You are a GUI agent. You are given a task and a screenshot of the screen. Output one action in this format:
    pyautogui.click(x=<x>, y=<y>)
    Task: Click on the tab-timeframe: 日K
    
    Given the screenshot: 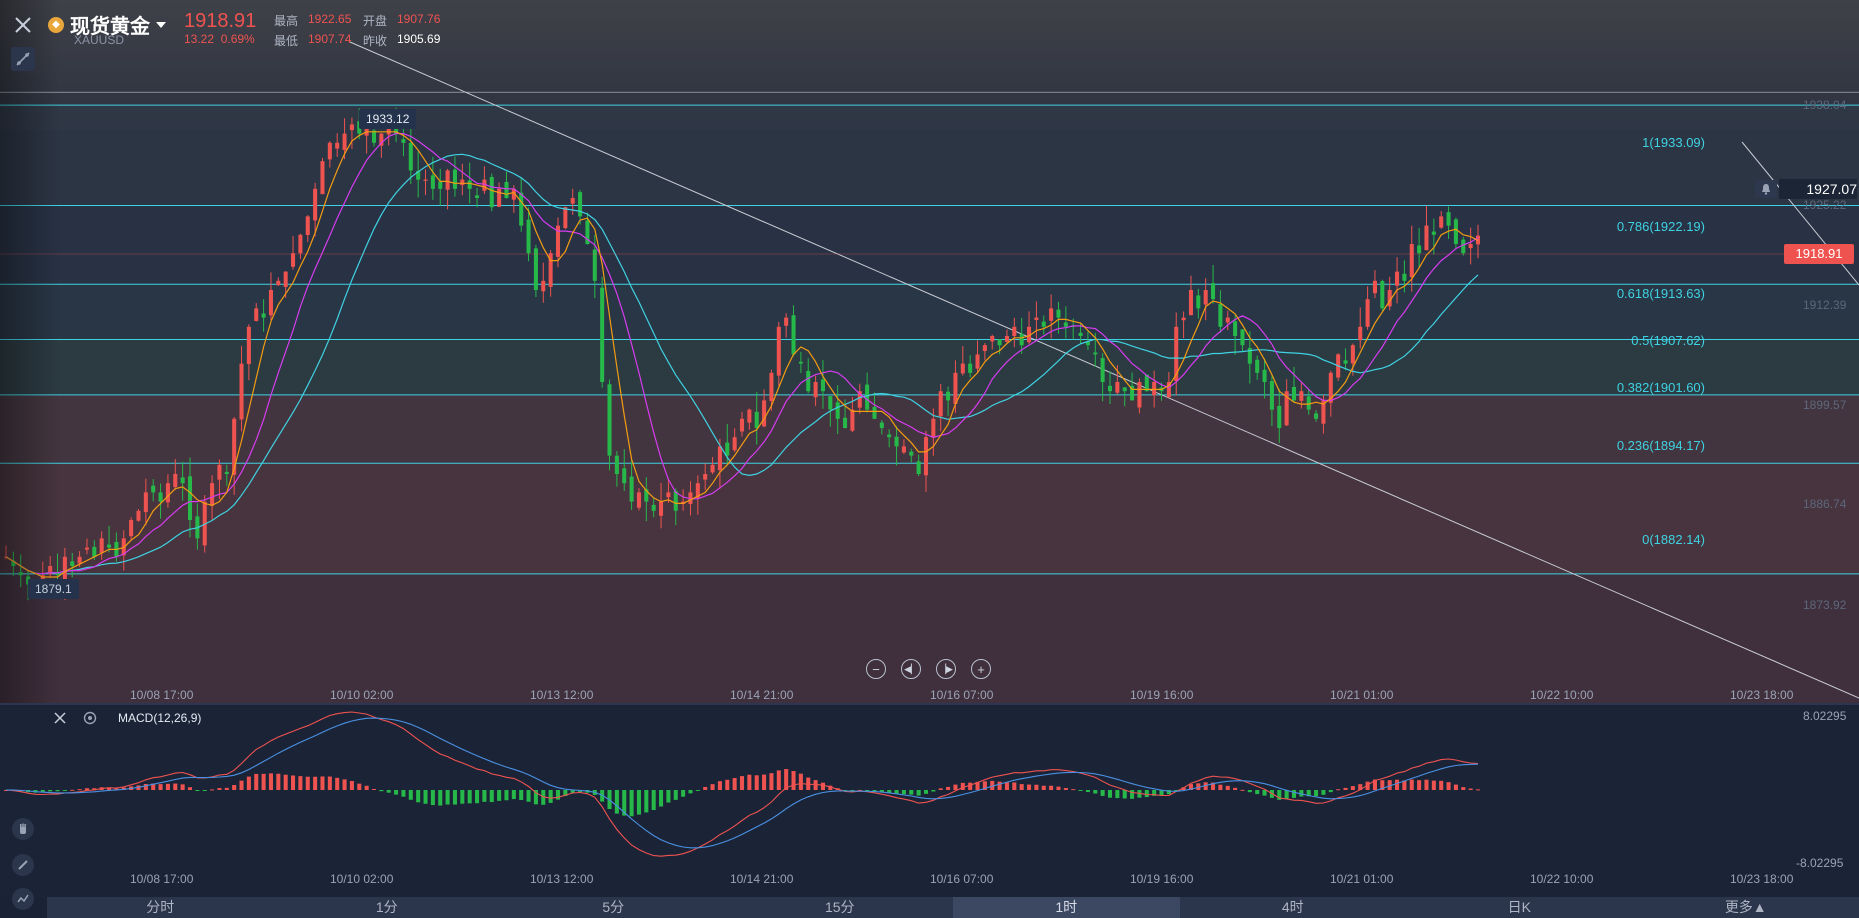 What is the action you would take?
    pyautogui.click(x=1519, y=907)
    